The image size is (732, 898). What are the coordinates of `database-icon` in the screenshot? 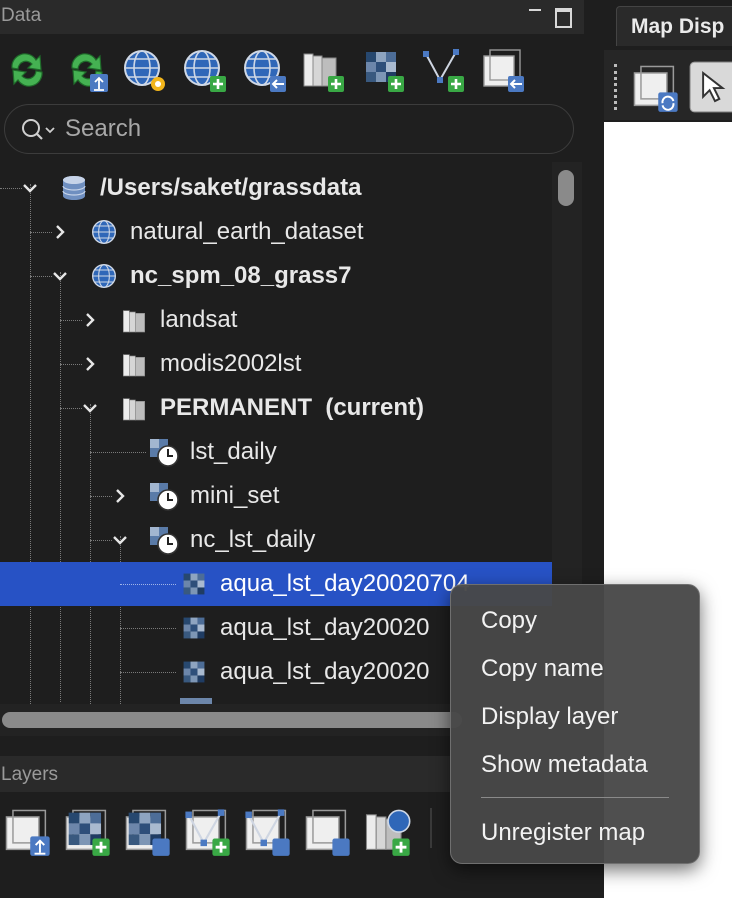 It's located at (74, 188).